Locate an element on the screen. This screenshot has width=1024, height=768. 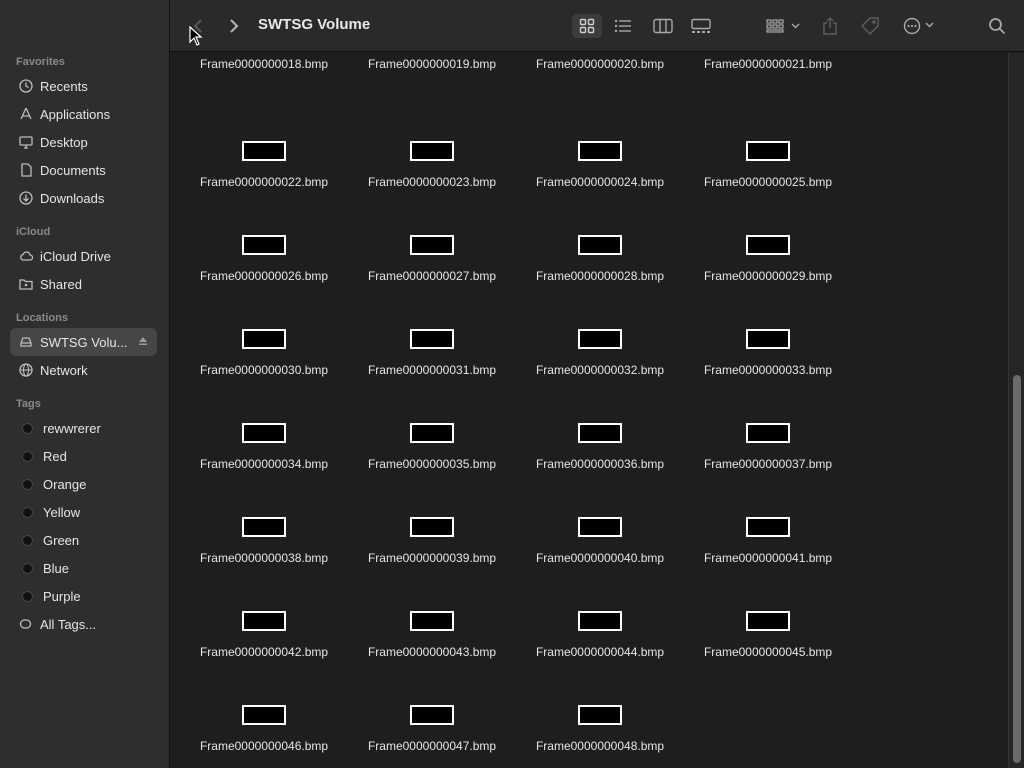
file-item: Frame0000000038.bmp is located at coordinates (264, 554).